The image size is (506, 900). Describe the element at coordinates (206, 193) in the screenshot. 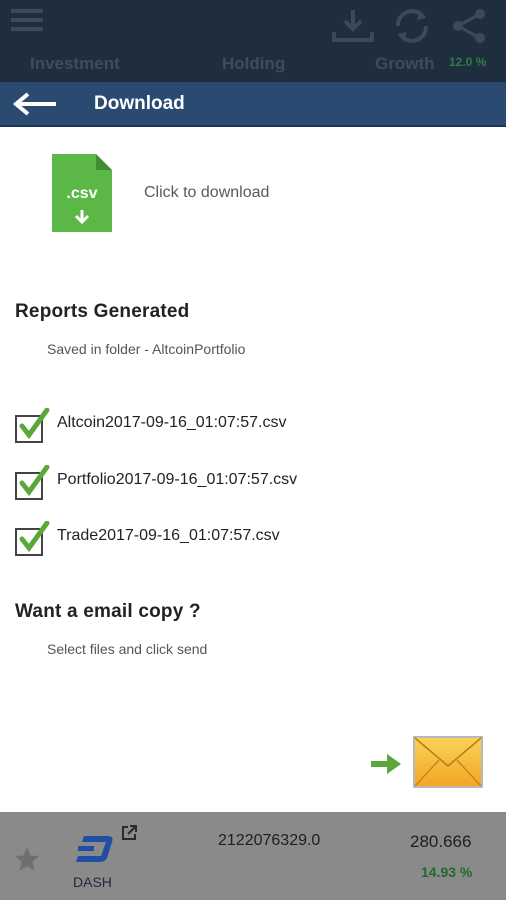

I see `click-to-download-link: Click to download` at that location.